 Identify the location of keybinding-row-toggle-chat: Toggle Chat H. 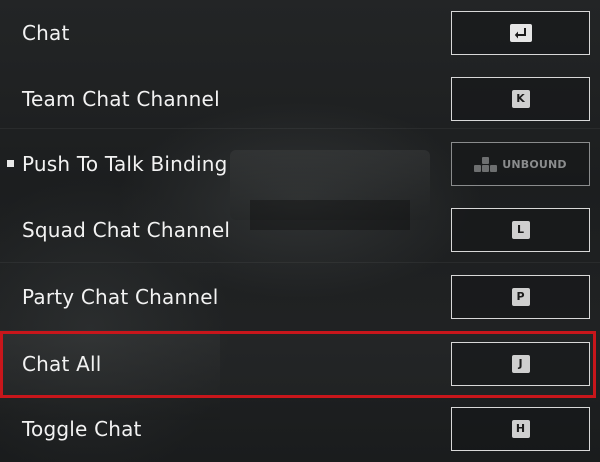
(300, 429).